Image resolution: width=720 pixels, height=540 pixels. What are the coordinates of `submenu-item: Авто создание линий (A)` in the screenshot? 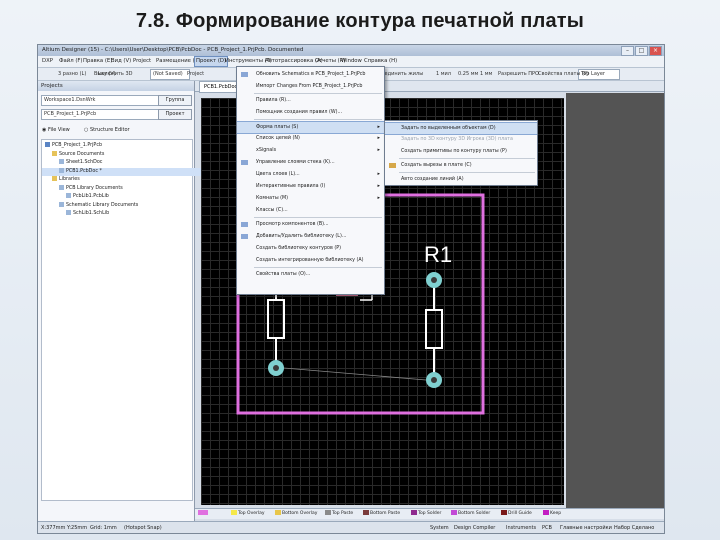 It's located at (461, 179).